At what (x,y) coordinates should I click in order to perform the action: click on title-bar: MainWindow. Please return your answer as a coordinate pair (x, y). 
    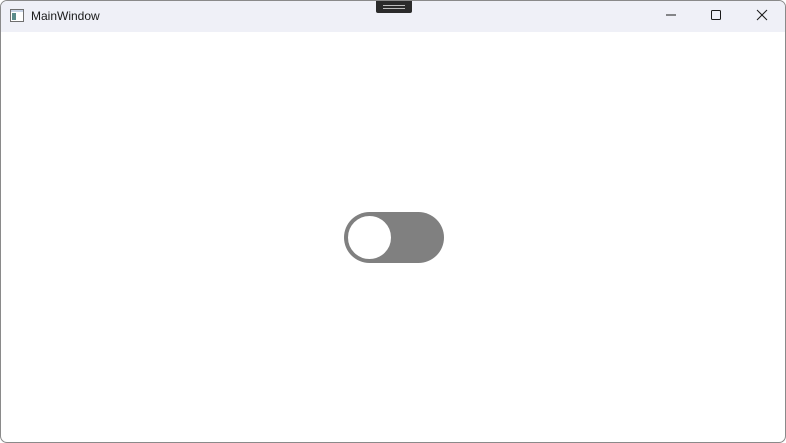
    Looking at the image, I should click on (393, 16).